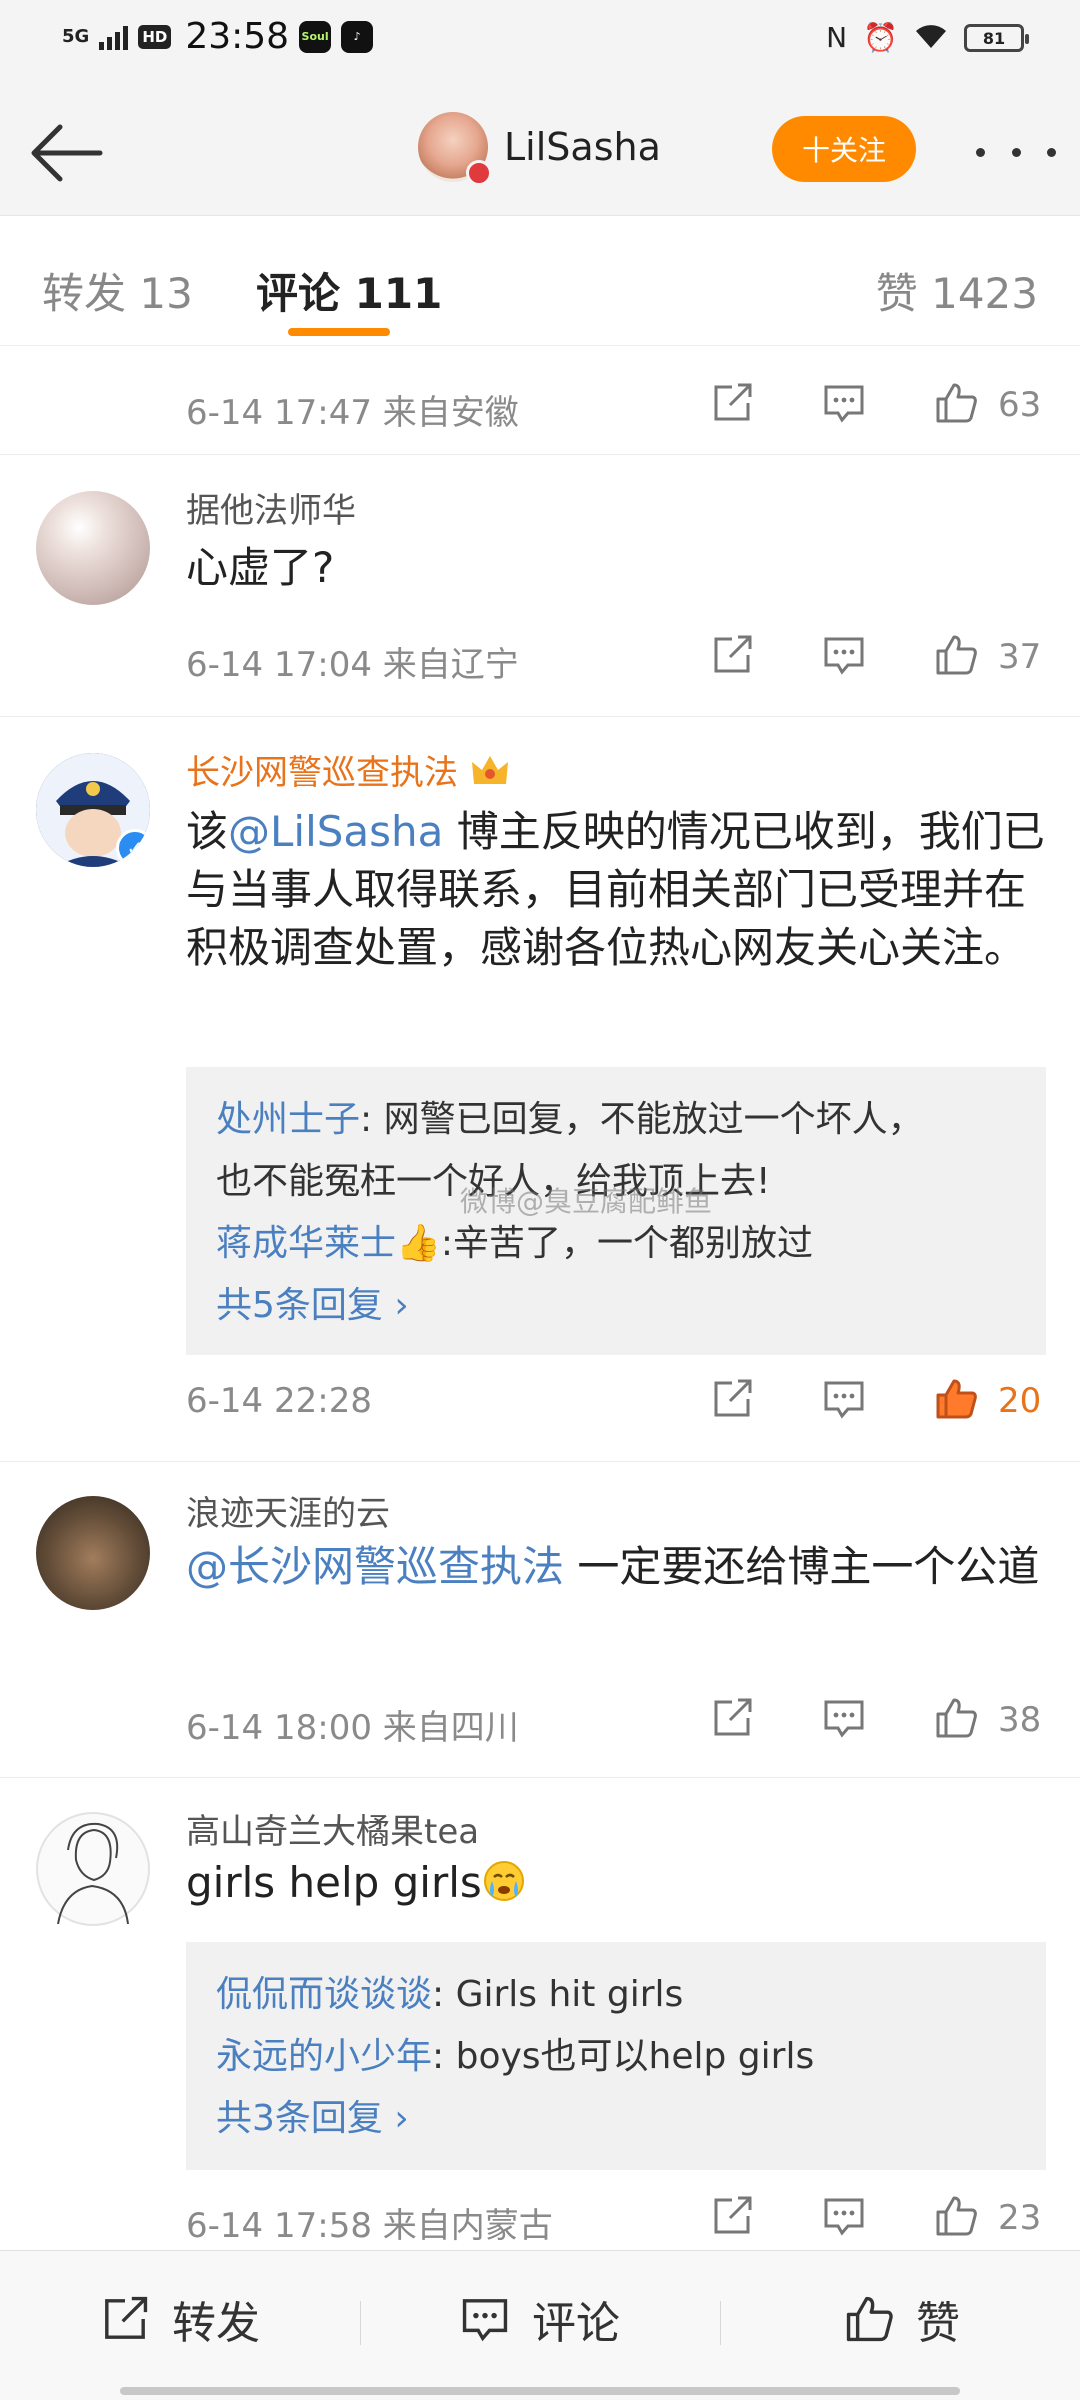 The width and height of the screenshot is (1080, 2400). I want to click on home-indicator, so click(540, 2391).